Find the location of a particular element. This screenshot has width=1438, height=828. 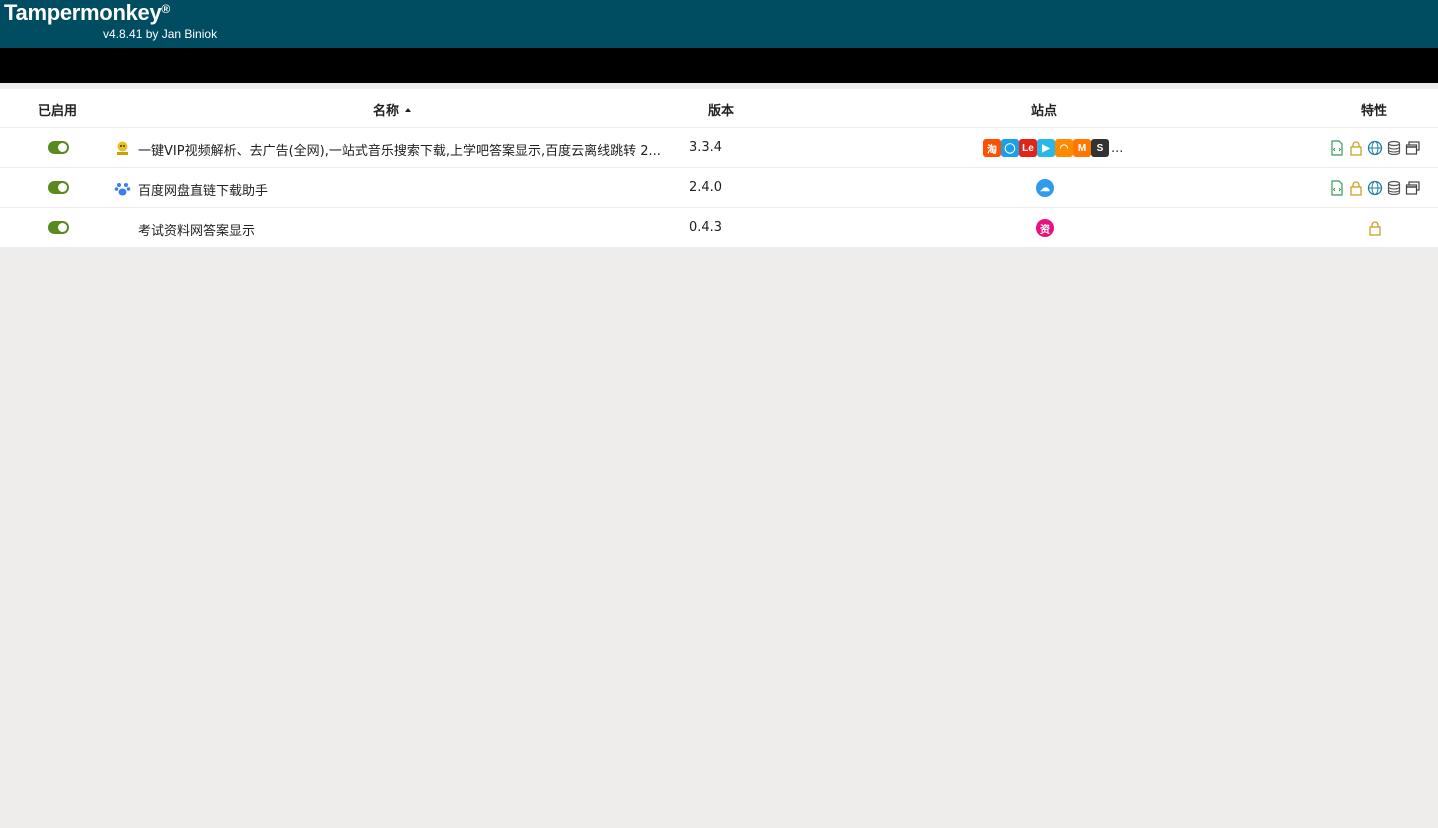

site-favicon: 淘 is located at coordinates (992, 148).